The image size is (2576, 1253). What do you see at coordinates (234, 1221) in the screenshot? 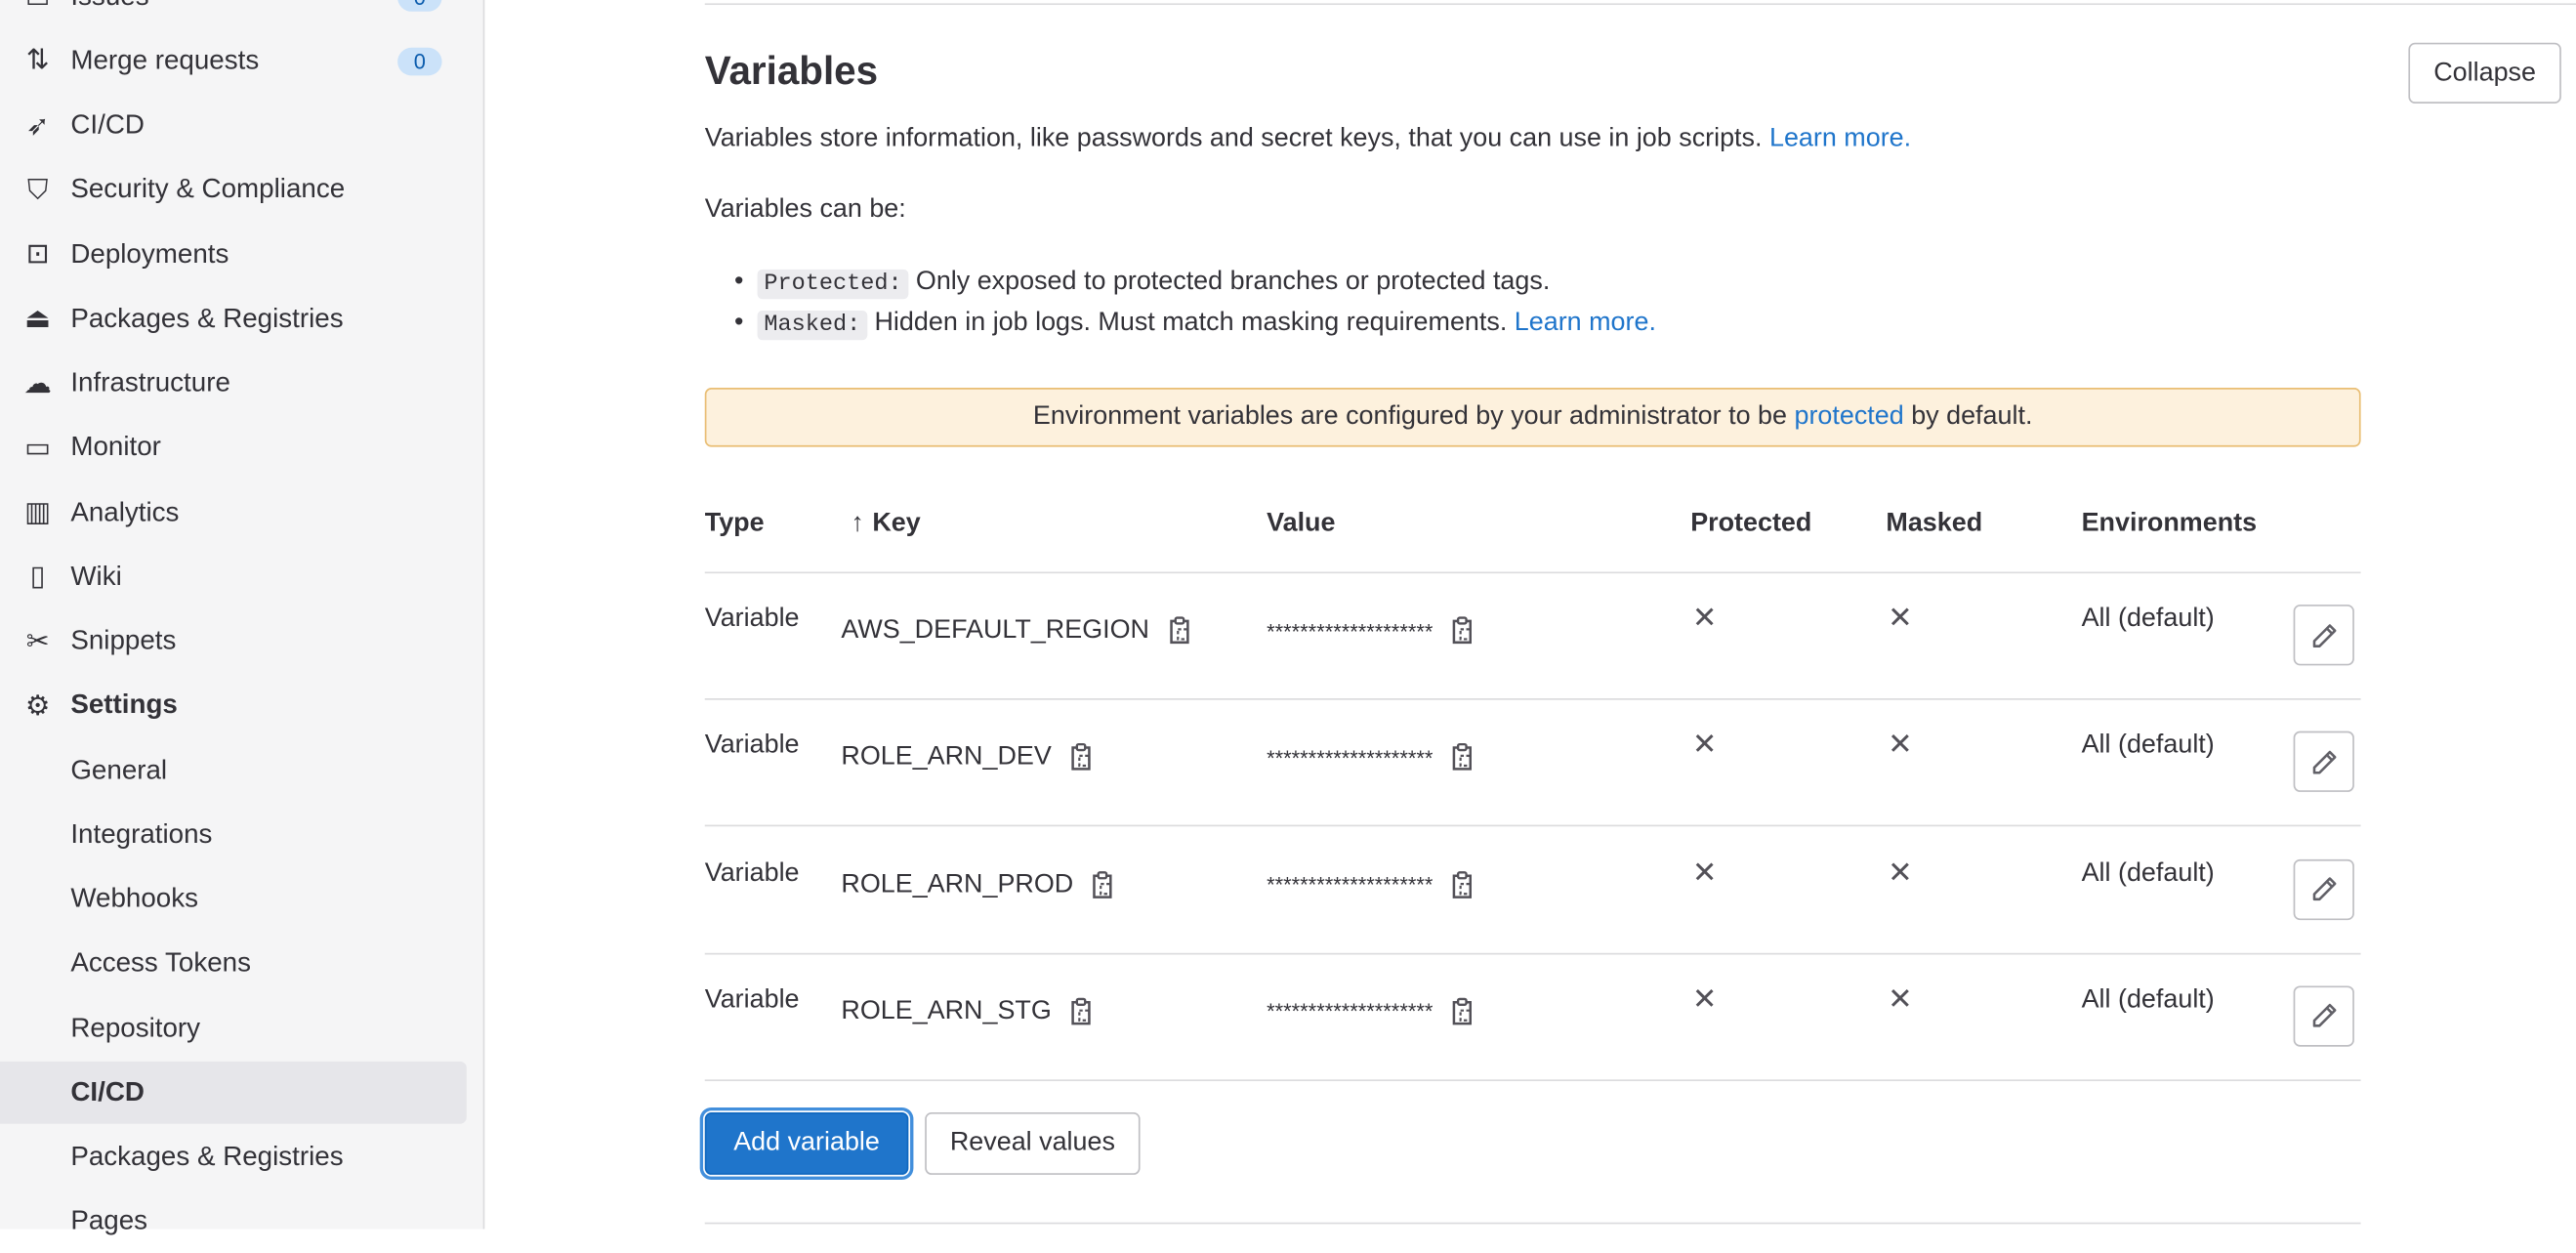
I see `sidebar-item-pages: Pages` at bounding box center [234, 1221].